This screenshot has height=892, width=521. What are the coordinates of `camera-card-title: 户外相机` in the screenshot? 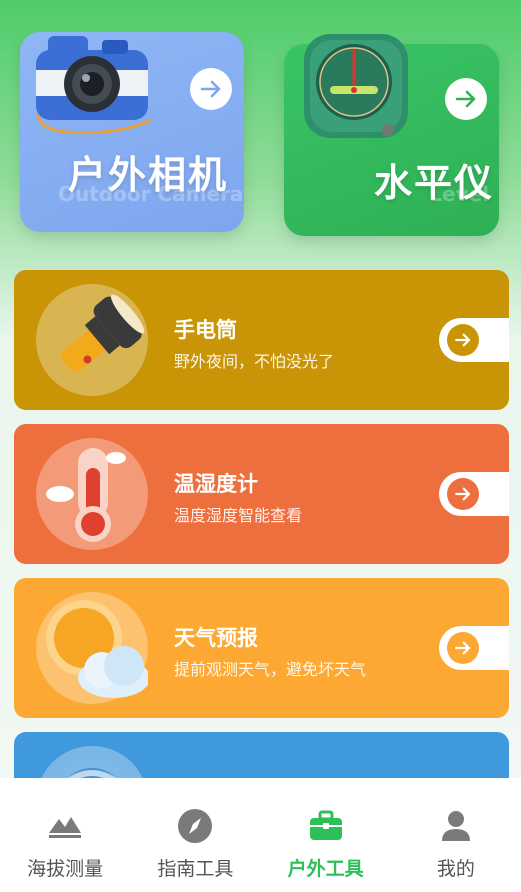 It's located at (148, 175).